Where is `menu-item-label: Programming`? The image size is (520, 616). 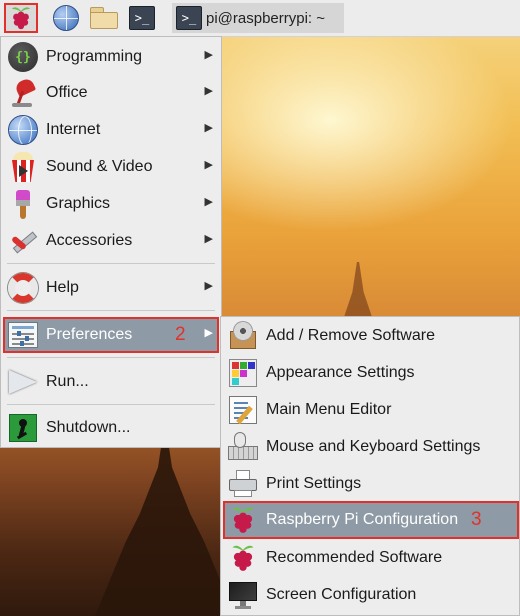 menu-item-label: Programming is located at coordinates (94, 56).